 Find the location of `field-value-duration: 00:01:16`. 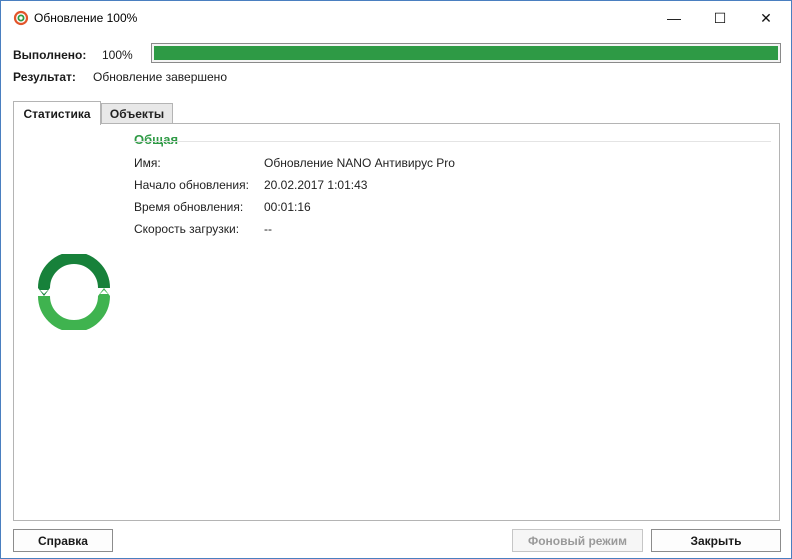

field-value-duration: 00:01:16 is located at coordinates (287, 207).